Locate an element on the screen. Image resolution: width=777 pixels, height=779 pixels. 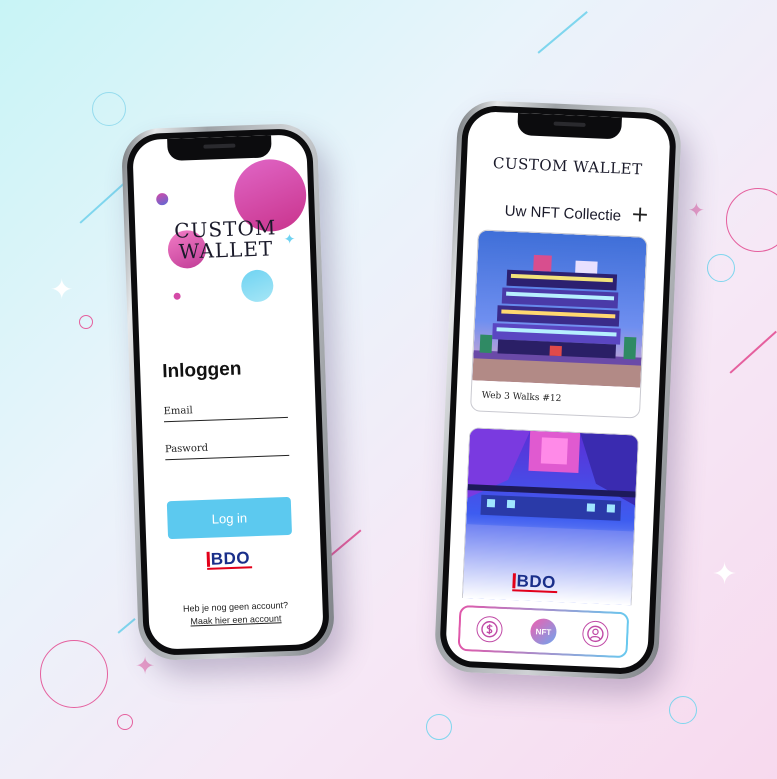
login-button: Log in is located at coordinates (229, 518).